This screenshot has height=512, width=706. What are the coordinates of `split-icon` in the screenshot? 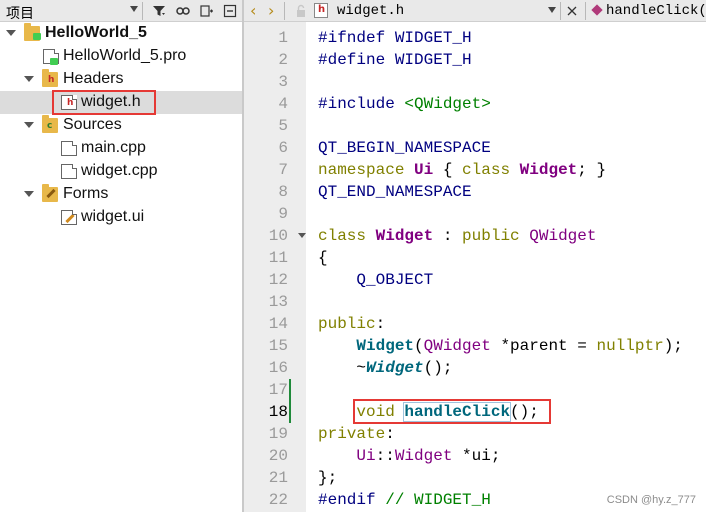 It's located at (207, 11).